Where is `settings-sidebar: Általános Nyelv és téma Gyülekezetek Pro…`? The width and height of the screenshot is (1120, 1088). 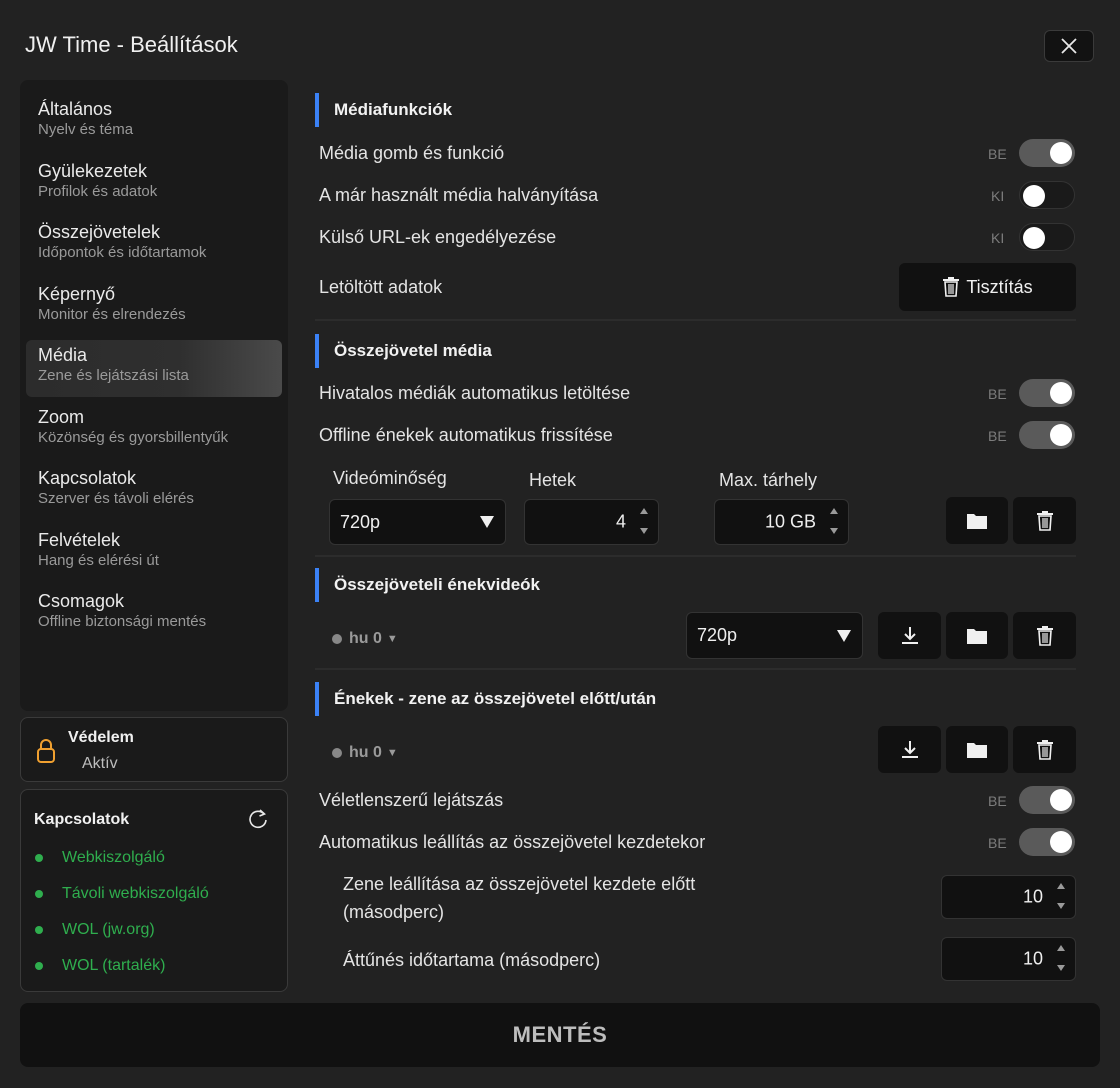
settings-sidebar: Általános Nyelv és téma Gyülekezetek Pro… is located at coordinates (154, 395).